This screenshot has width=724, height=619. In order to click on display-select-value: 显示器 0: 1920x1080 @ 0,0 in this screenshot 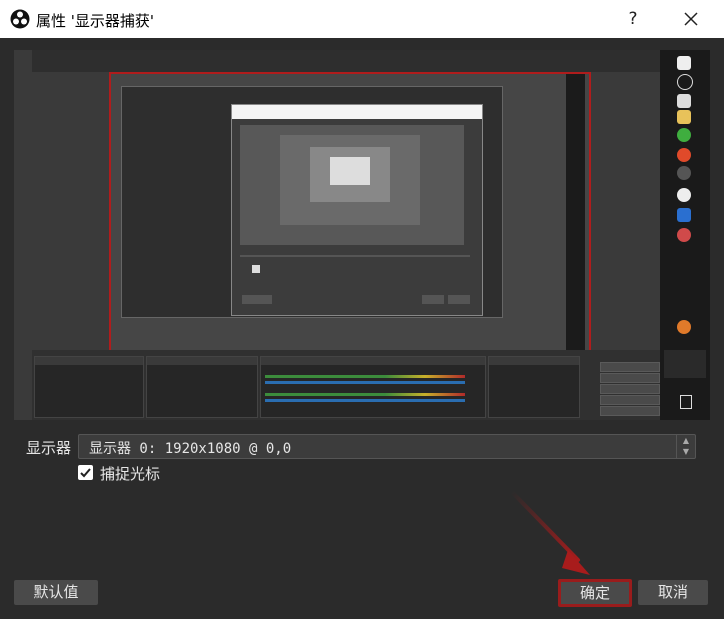, I will do `click(190, 449)`.